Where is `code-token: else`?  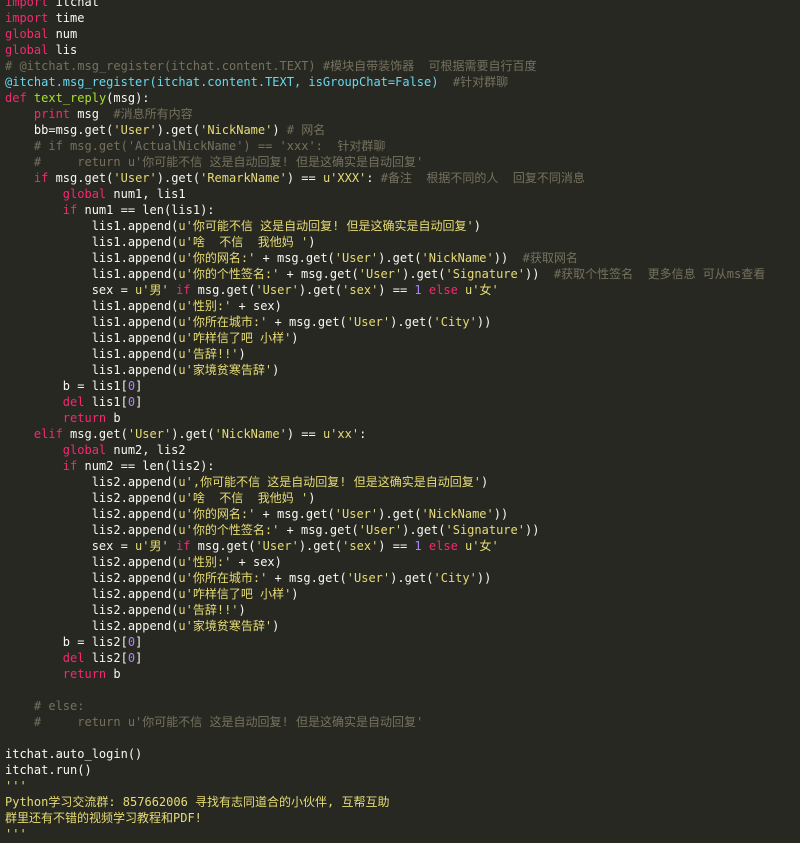
code-token: else is located at coordinates (443, 290).